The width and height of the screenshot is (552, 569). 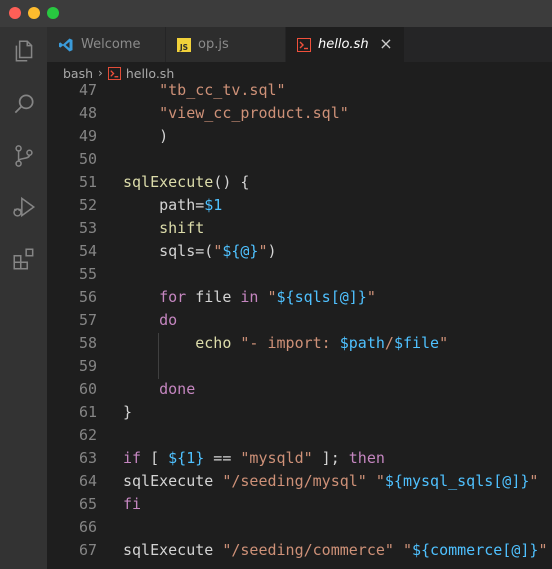 What do you see at coordinates (78, 73) in the screenshot?
I see `breadcrumb-folder: bash` at bounding box center [78, 73].